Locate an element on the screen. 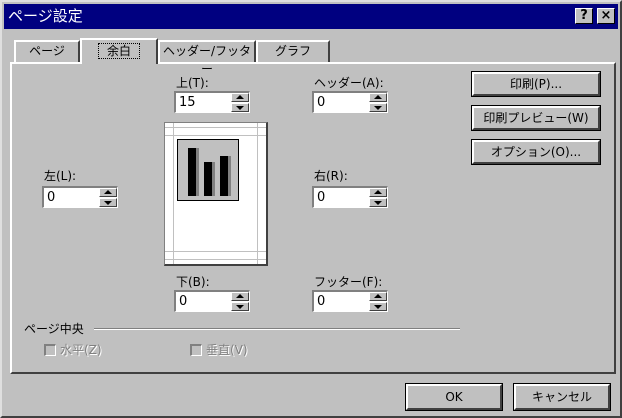  bottom-margin-guide is located at coordinates (215, 251).